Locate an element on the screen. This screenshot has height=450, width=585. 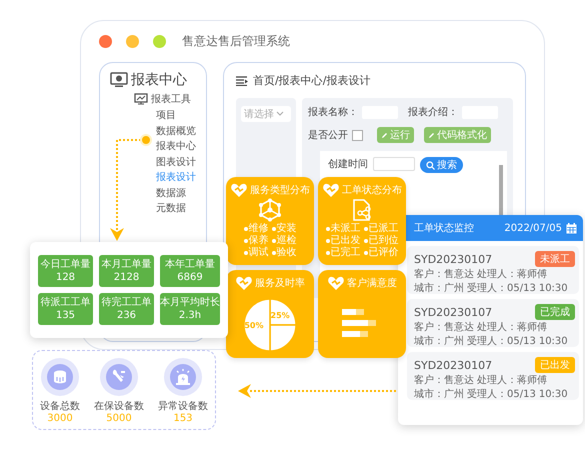
panel-title: 工单状态监控 is located at coordinates (444, 228).